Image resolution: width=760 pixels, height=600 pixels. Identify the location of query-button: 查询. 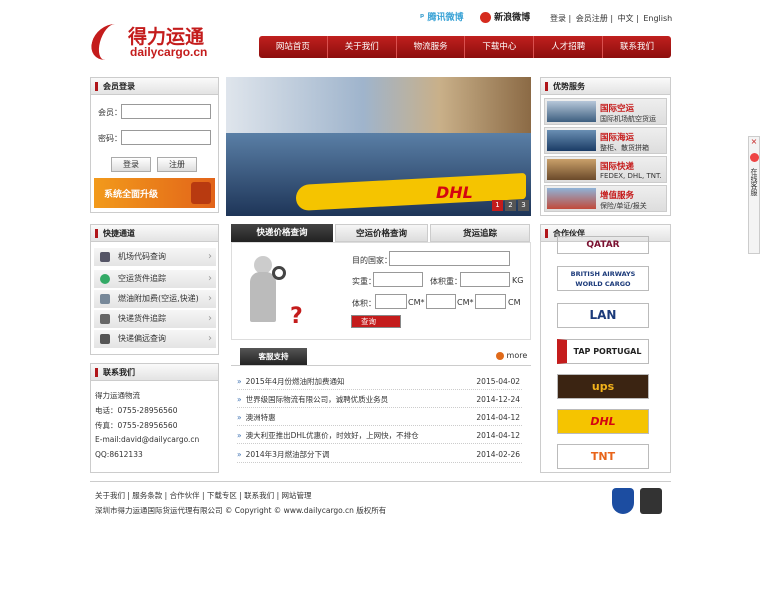
(376, 321).